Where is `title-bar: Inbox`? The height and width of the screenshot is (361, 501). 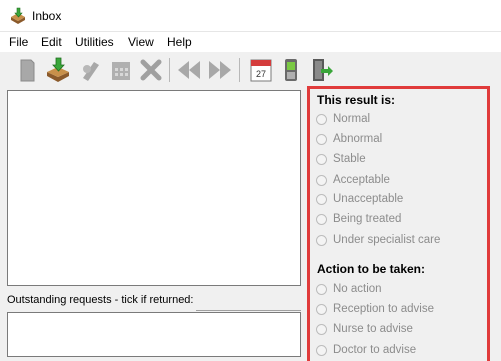
title-bar: Inbox is located at coordinates (250, 16).